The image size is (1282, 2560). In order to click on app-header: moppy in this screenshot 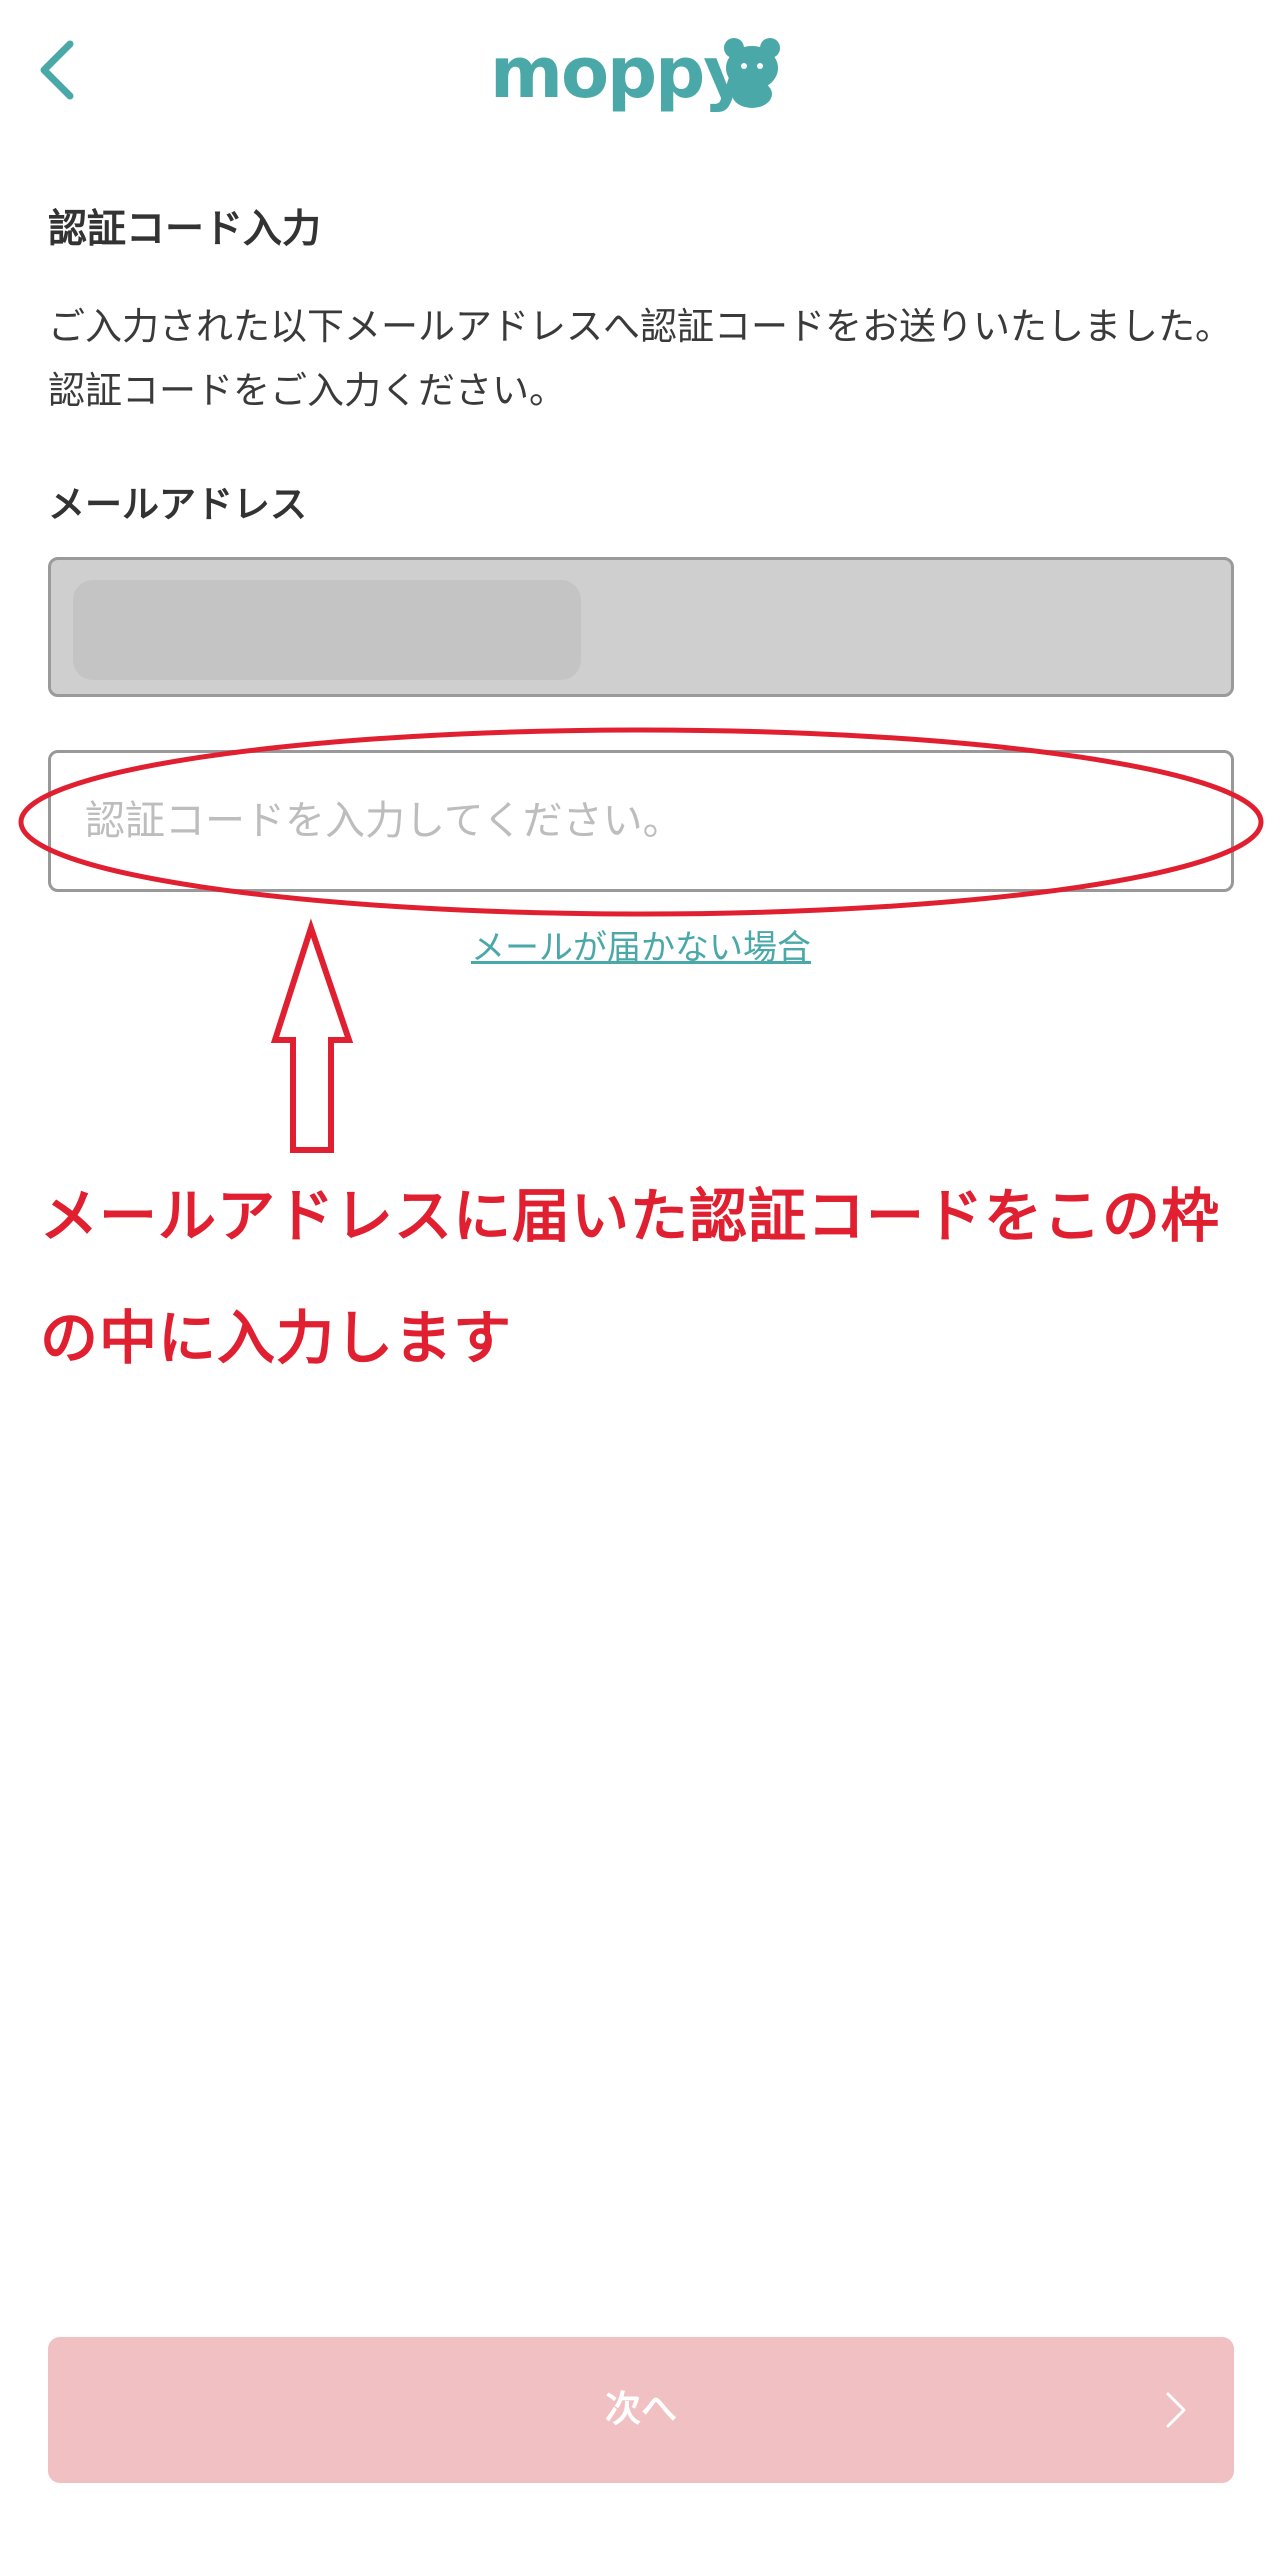, I will do `click(641, 75)`.